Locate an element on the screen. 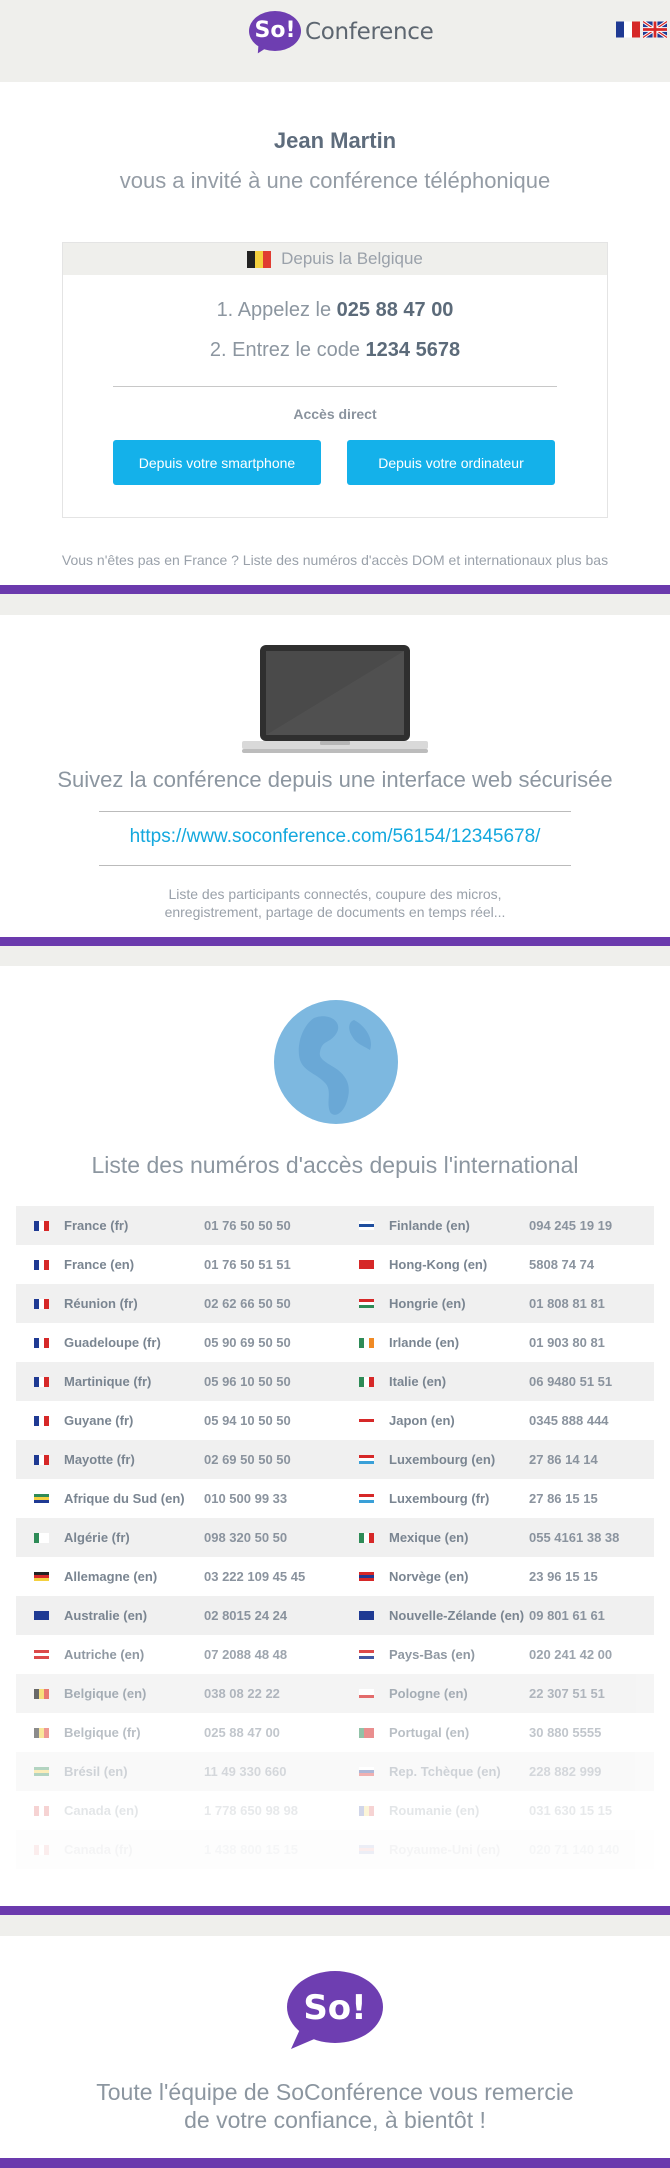 The width and height of the screenshot is (670, 2168). flag-nl-icon is located at coordinates (366, 1654).